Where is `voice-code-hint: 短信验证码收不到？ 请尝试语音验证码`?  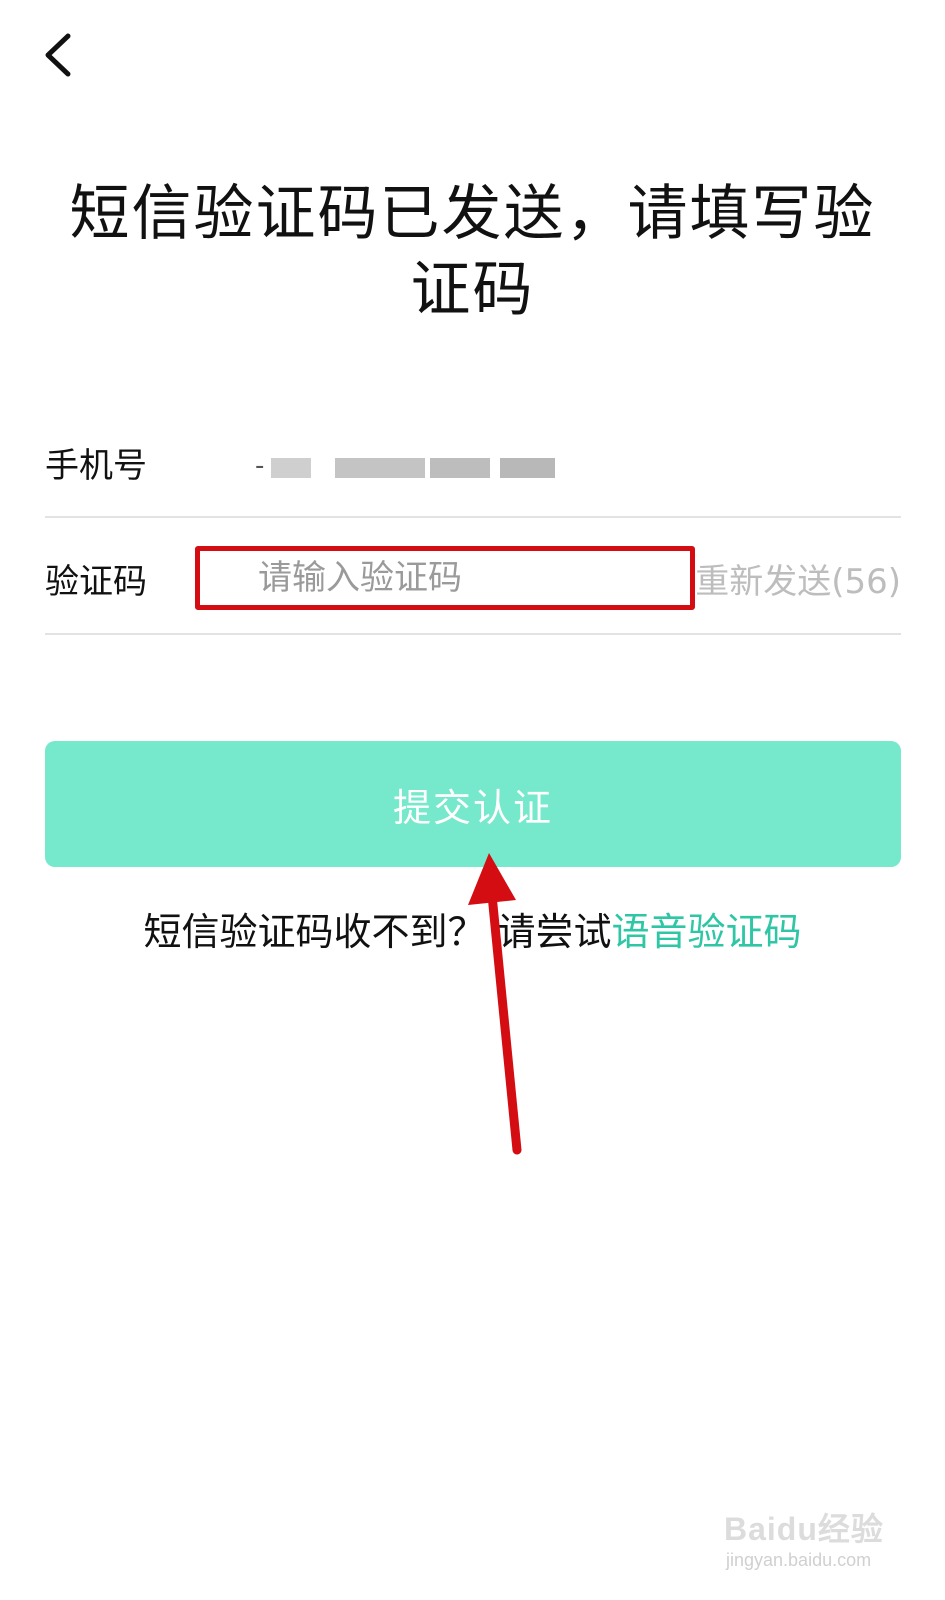 voice-code-hint: 短信验证码收不到？ 请尝试语音验证码 is located at coordinates (472, 932).